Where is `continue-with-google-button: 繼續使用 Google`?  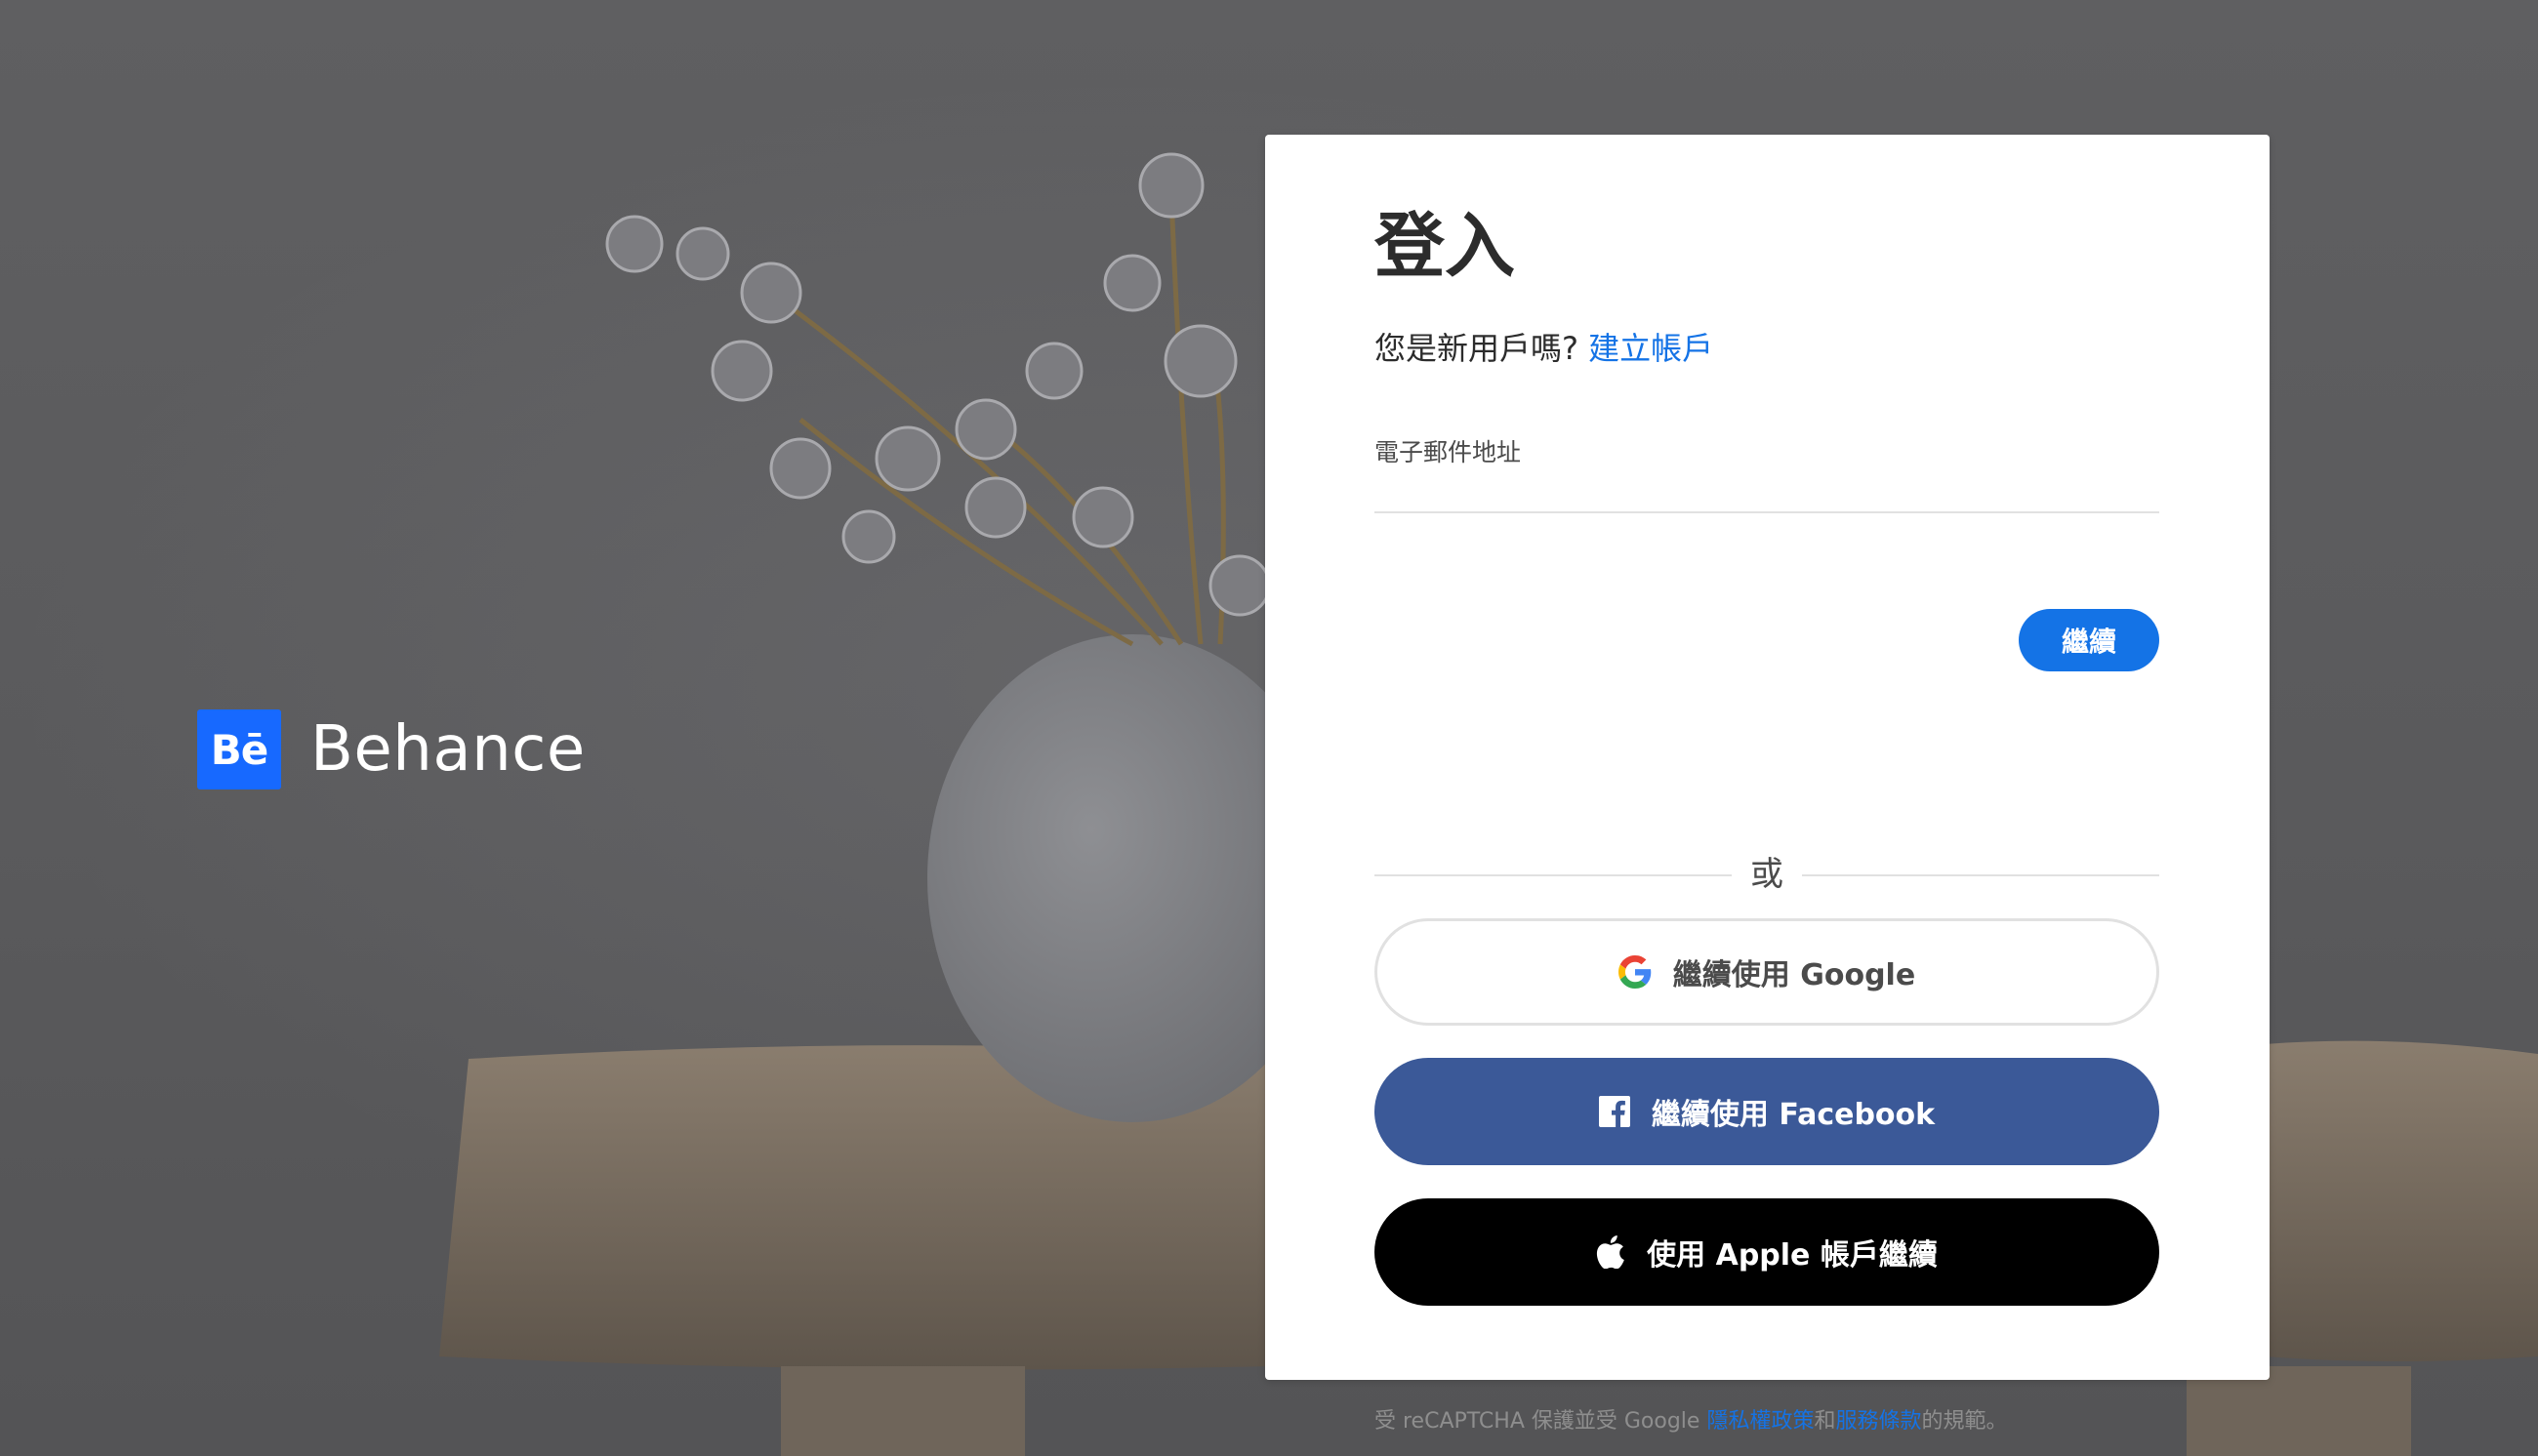 continue-with-google-button: 繼續使用 Google is located at coordinates (1766, 972).